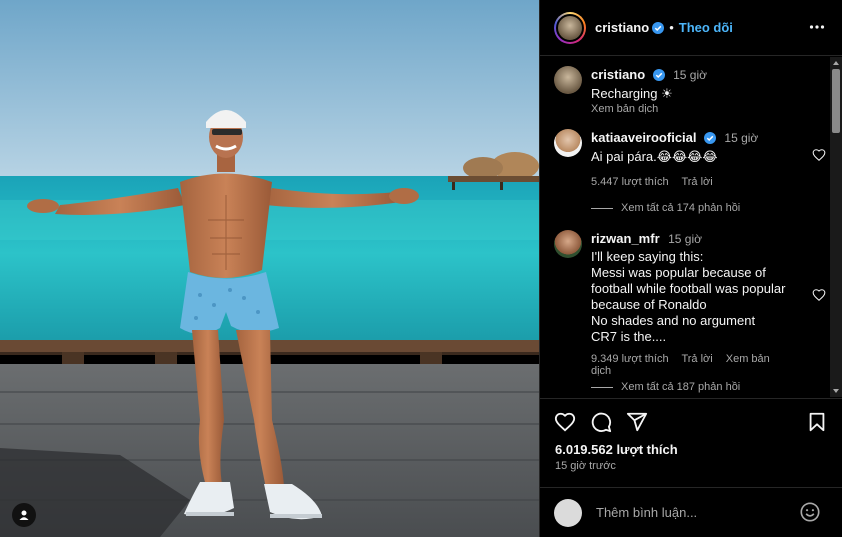 Image resolution: width=842 pixels, height=537 pixels. I want to click on user-tag-icon, so click(24, 515).